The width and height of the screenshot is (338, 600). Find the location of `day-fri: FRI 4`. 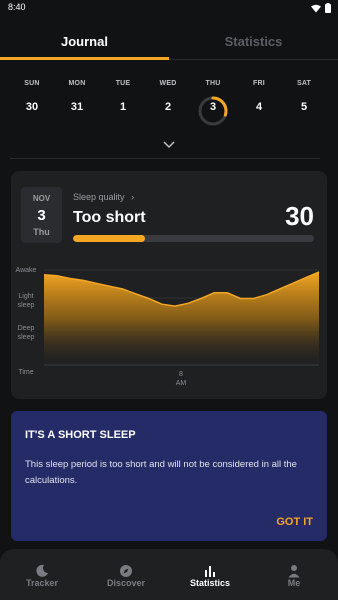

day-fri: FRI 4 is located at coordinates (259, 96).